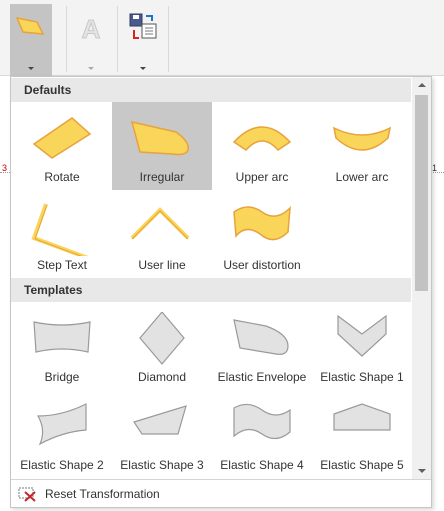 The width and height of the screenshot is (444, 511). What do you see at coordinates (61, 424) in the screenshot?
I see `elastic-shape-2-icon` at bounding box center [61, 424].